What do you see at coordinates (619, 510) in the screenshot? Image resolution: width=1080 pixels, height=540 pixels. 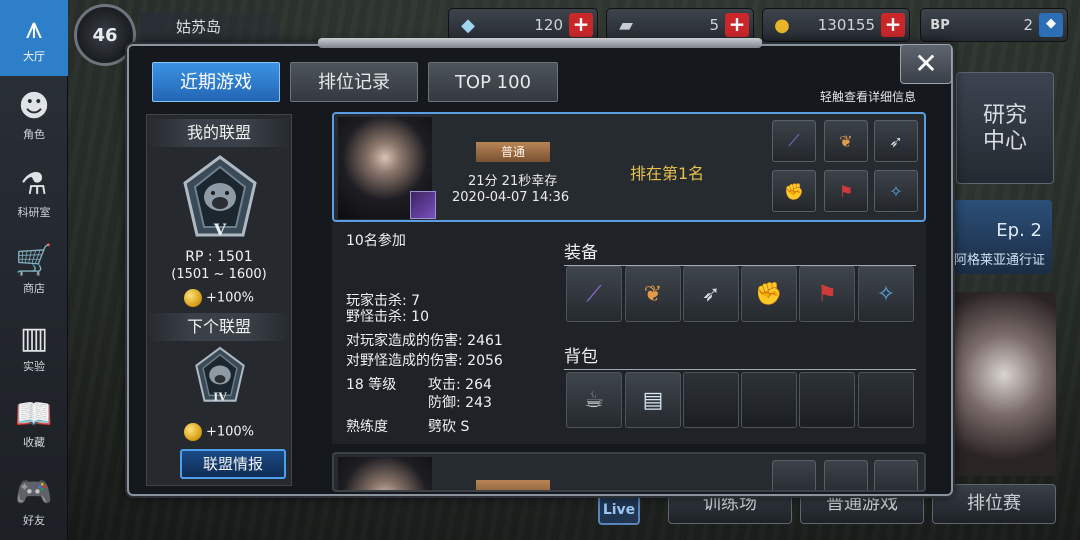 I see `live-button: Live` at bounding box center [619, 510].